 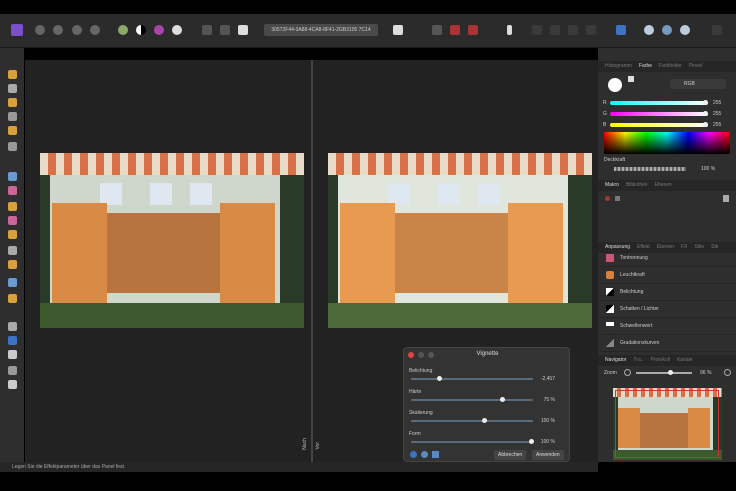 I want to click on erase-tool-icon, so click(x=12, y=206).